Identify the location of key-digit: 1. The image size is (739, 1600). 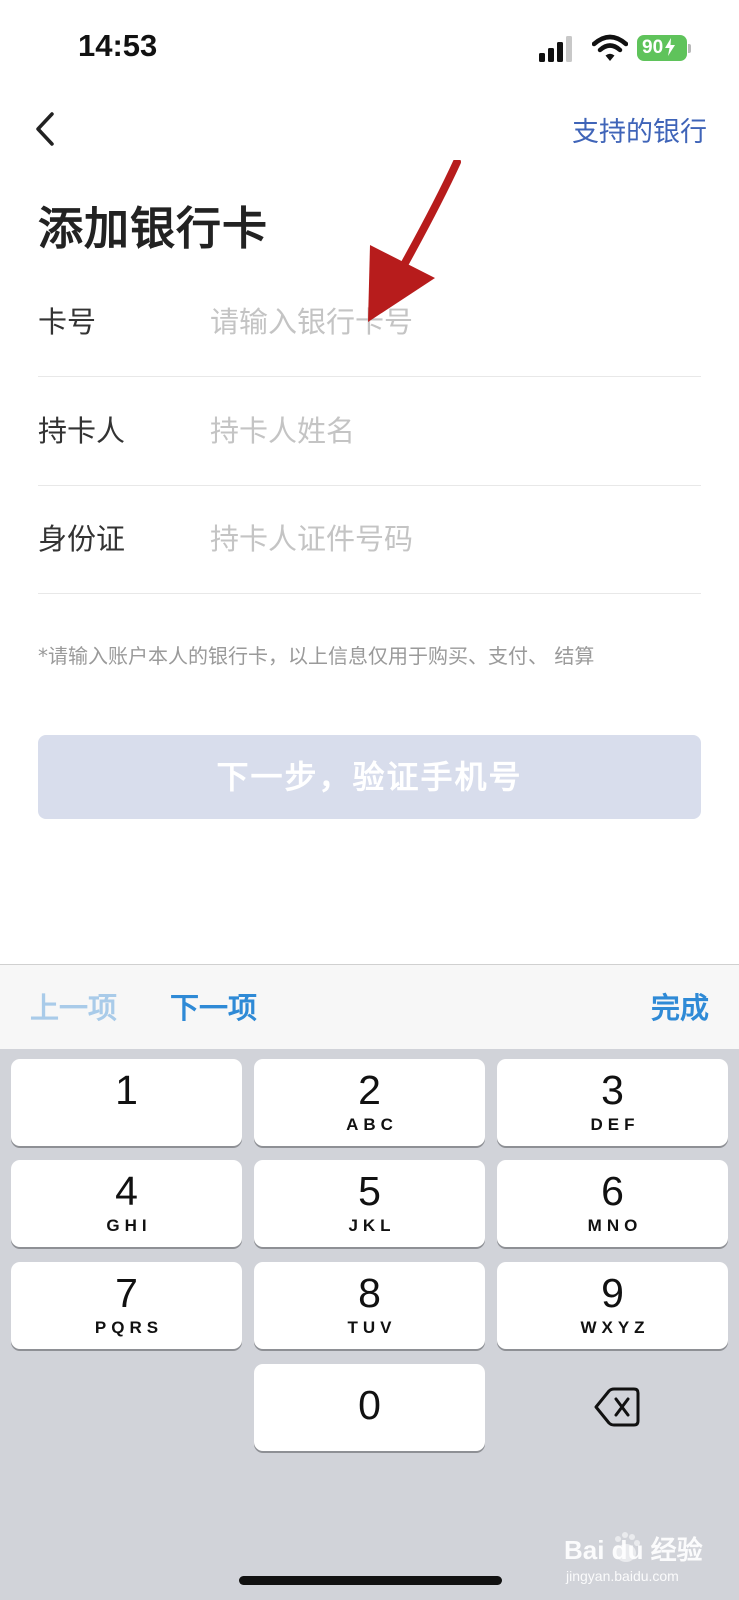
(126, 1090).